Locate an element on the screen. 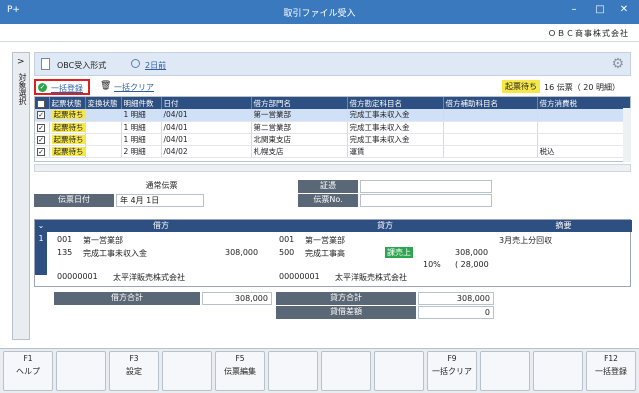  table-row: ✓ 起票待ち 1 明細 /04/01 北関東支店 完成工事未収入金 is located at coordinates (332, 139).